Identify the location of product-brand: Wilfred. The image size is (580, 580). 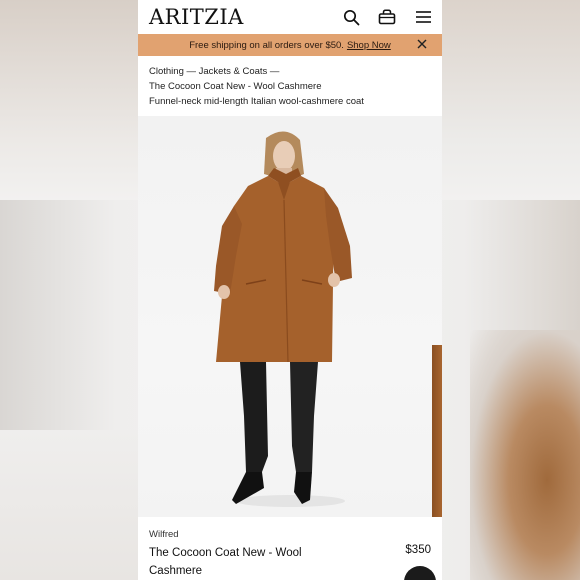
(290, 534).